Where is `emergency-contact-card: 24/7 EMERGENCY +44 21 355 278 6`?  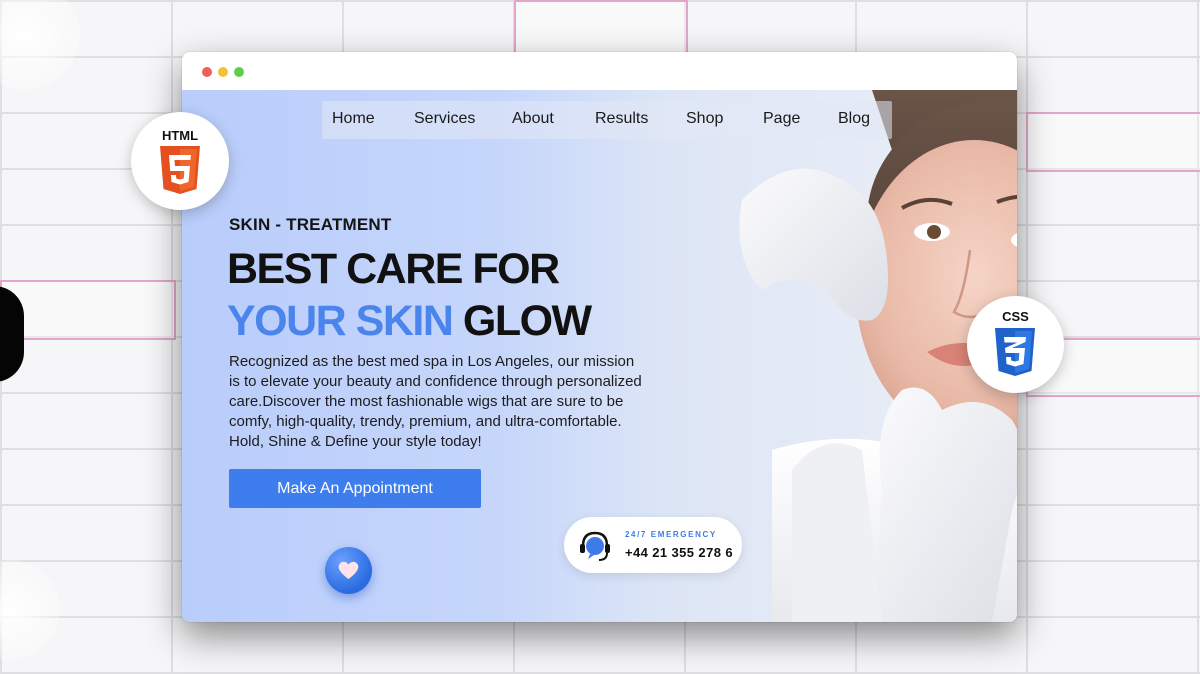 emergency-contact-card: 24/7 EMERGENCY +44 21 355 278 6 is located at coordinates (653, 545).